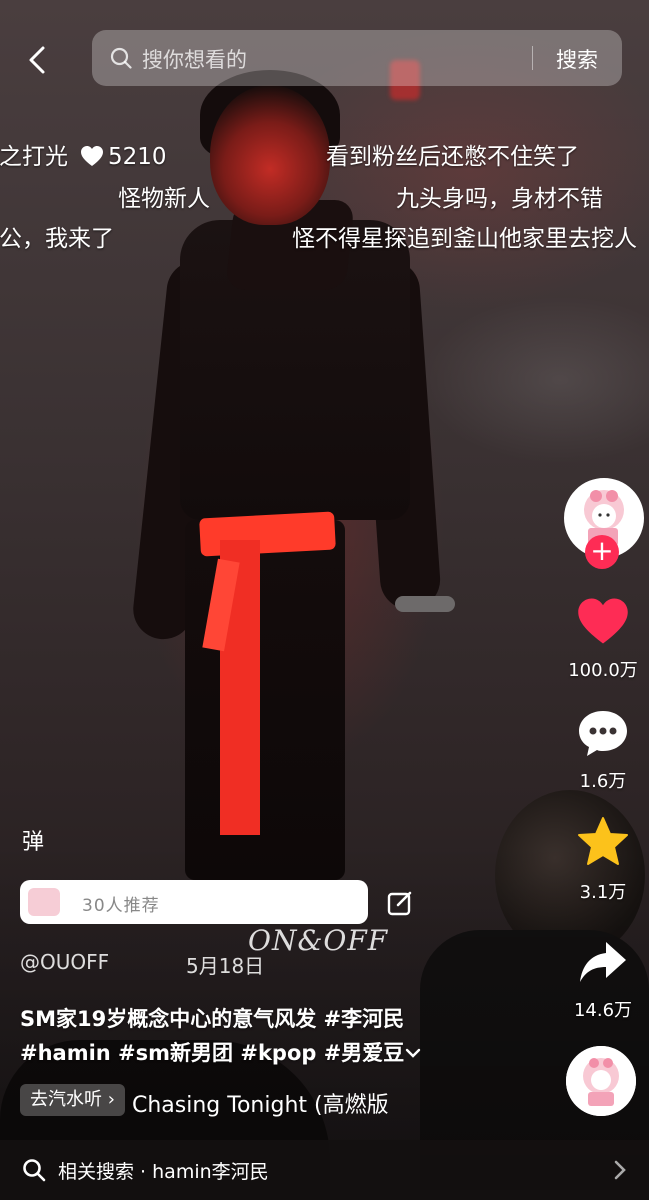 Image resolution: width=649 pixels, height=1200 pixels. What do you see at coordinates (260, 1103) in the screenshot?
I see `music-title: Chasing Tonight (高燃版` at bounding box center [260, 1103].